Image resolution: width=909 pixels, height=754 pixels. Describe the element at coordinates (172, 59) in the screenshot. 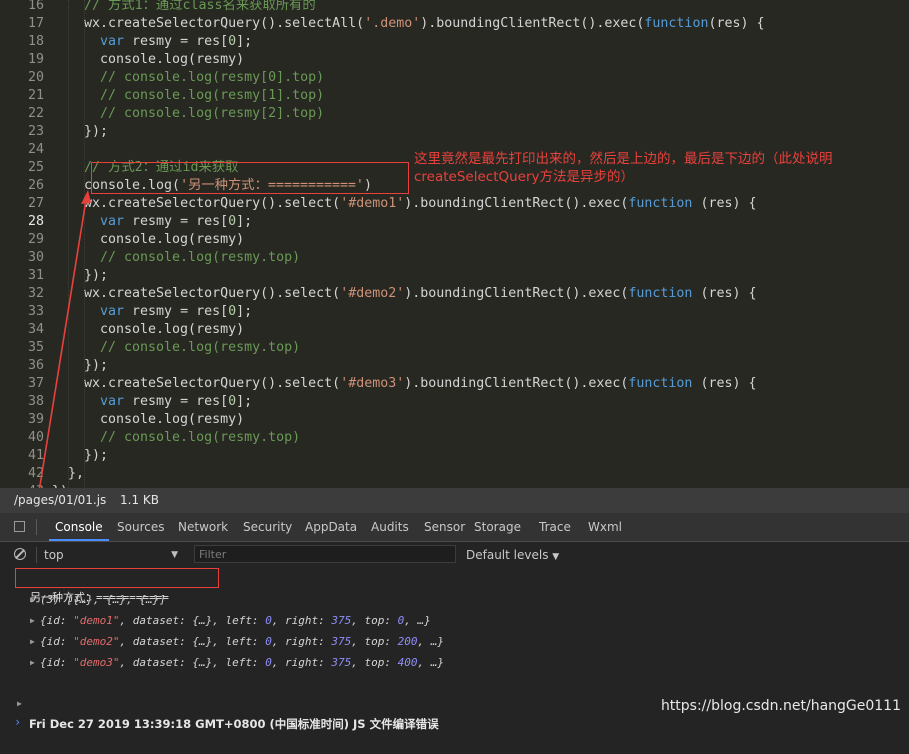

I see `code-token: console.log(resmy)` at that location.